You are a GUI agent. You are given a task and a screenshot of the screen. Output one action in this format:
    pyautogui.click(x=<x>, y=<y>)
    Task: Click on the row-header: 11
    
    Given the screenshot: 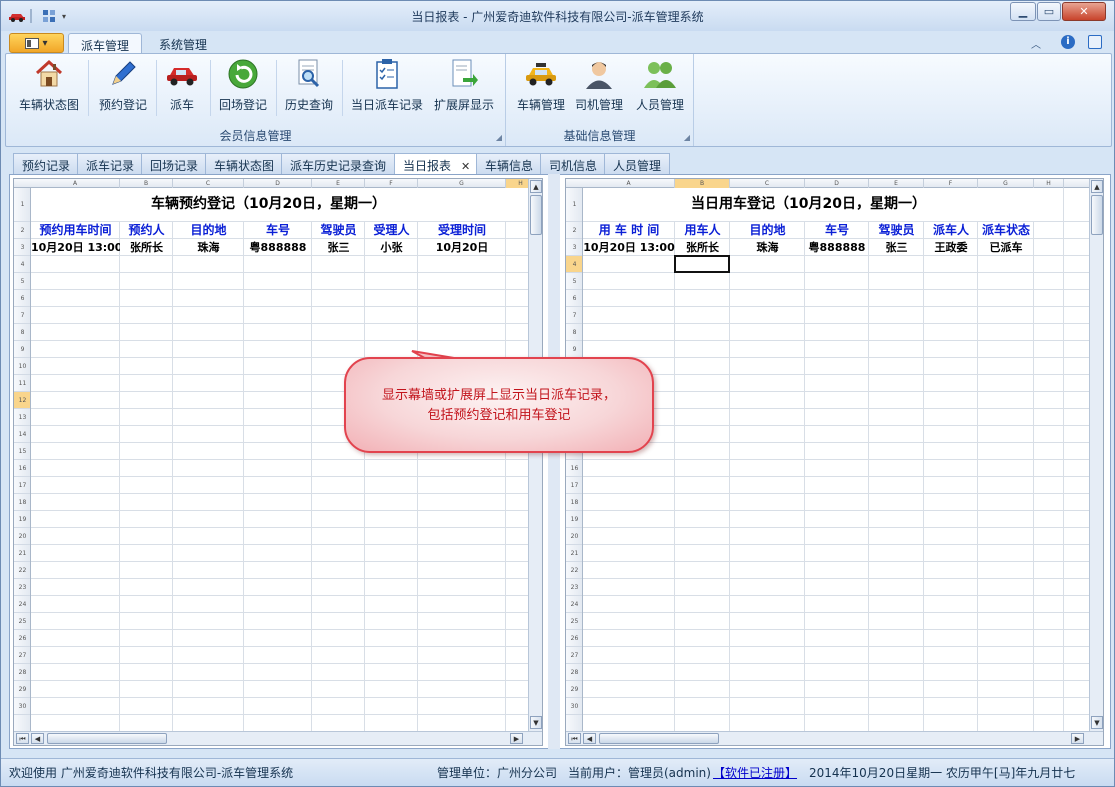 What is the action you would take?
    pyautogui.click(x=22, y=383)
    